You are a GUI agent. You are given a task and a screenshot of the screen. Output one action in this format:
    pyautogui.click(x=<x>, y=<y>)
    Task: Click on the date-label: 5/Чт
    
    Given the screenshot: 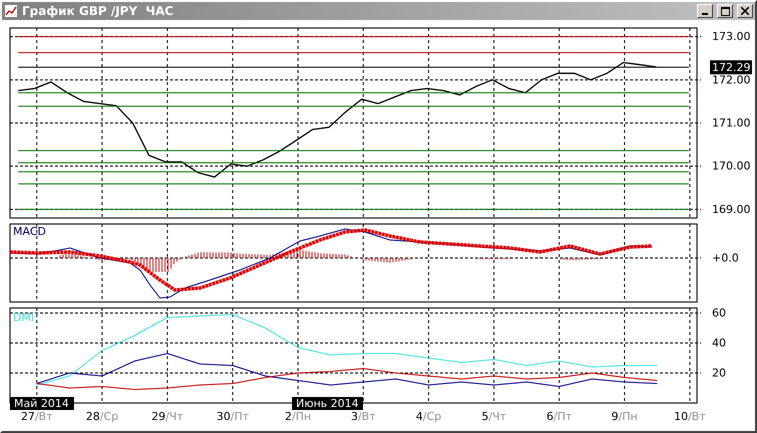 What is the action you would take?
    pyautogui.click(x=494, y=416)
    